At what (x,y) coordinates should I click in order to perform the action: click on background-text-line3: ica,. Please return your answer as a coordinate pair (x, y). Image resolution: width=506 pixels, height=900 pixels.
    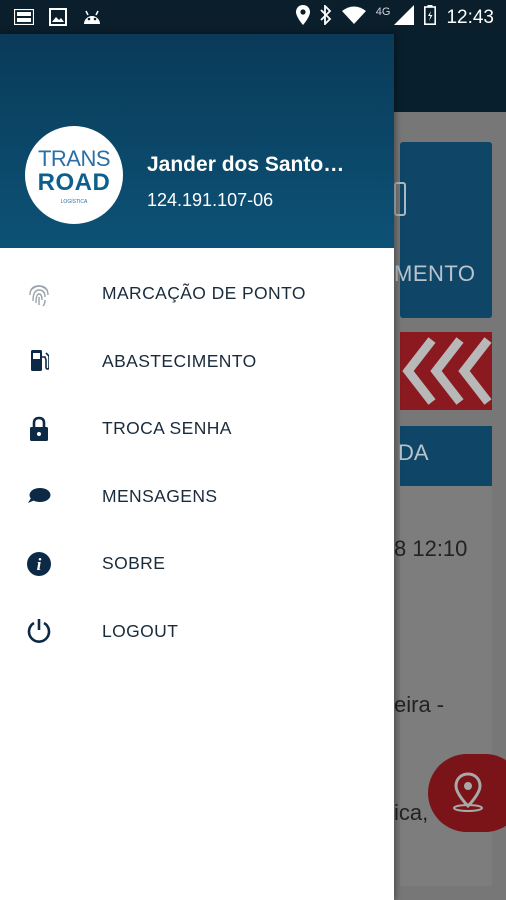
    Looking at the image, I should click on (411, 812).